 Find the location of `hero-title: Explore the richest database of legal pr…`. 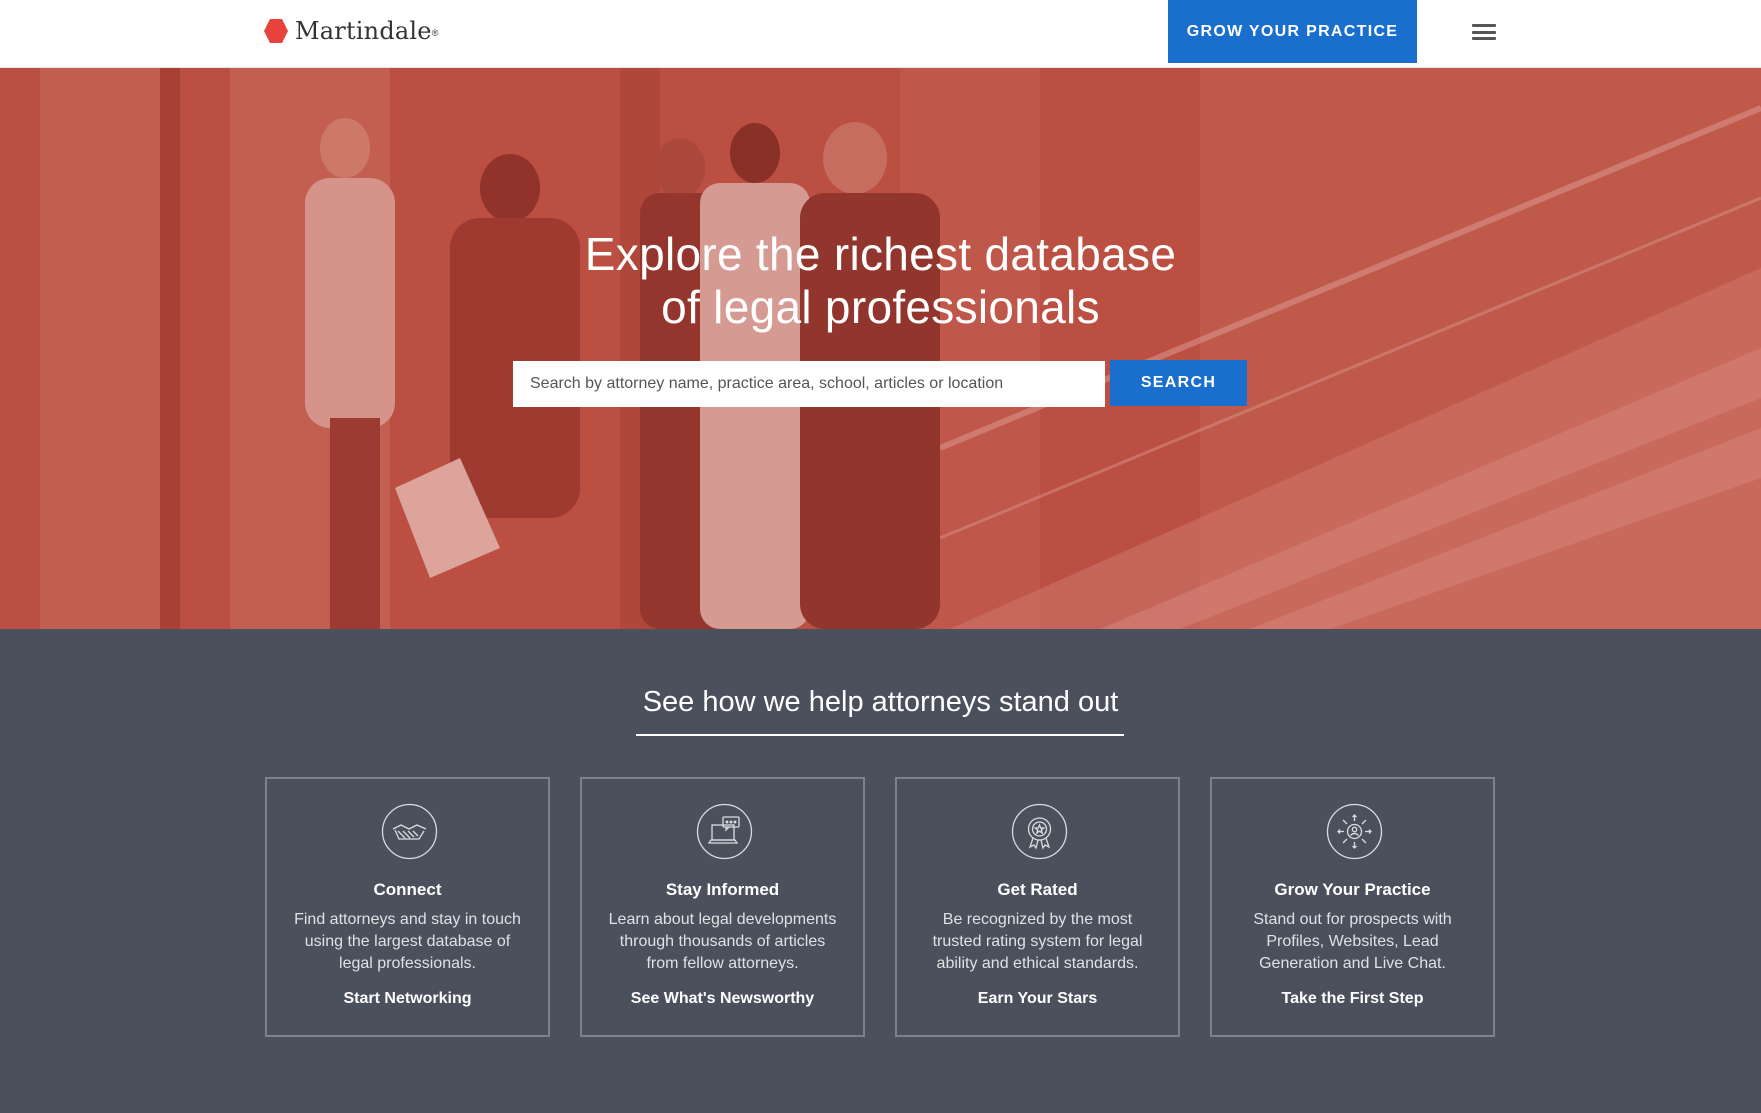

hero-title: Explore the richest database of legal pr… is located at coordinates (880, 281).